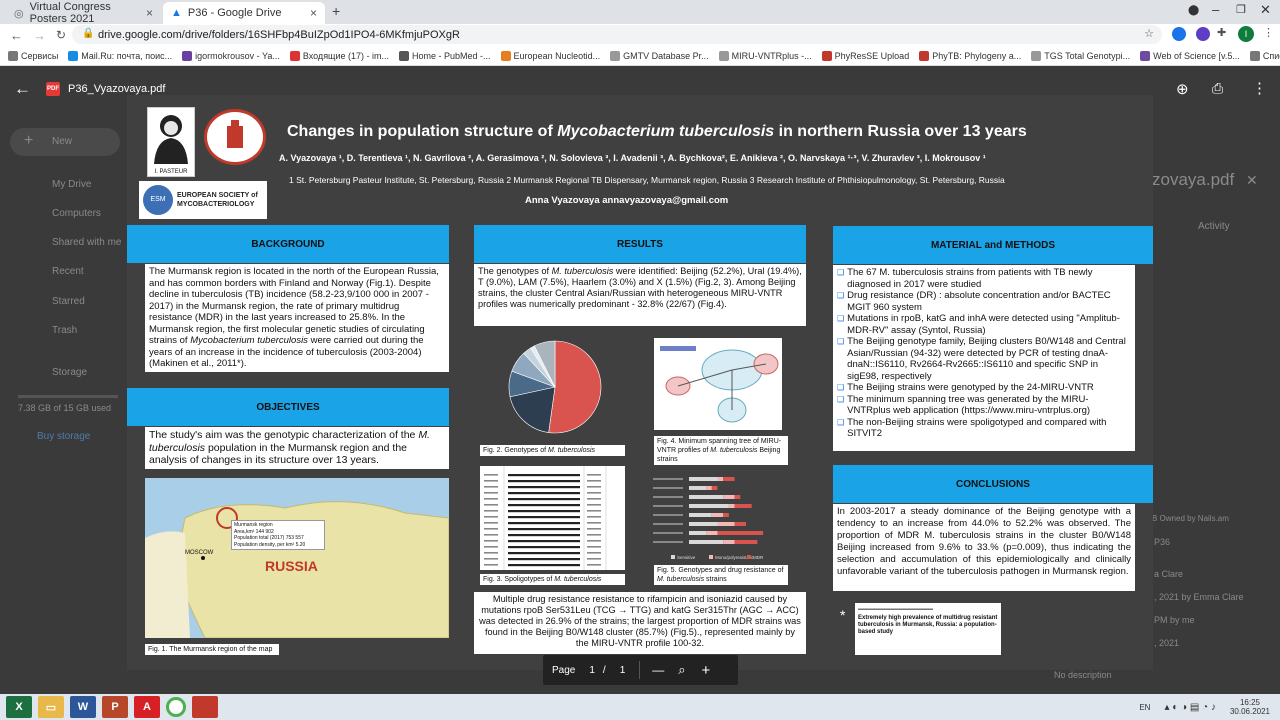  What do you see at coordinates (1264, 55) in the screenshot?
I see `reading-list: Список для чтения` at bounding box center [1264, 55].